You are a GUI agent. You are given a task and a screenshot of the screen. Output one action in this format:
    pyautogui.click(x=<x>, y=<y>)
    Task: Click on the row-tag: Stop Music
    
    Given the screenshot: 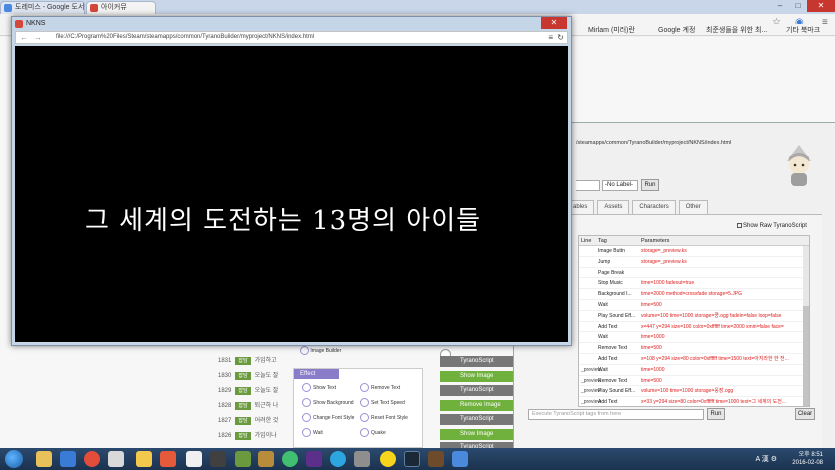 What is the action you would take?
    pyautogui.click(x=610, y=283)
    